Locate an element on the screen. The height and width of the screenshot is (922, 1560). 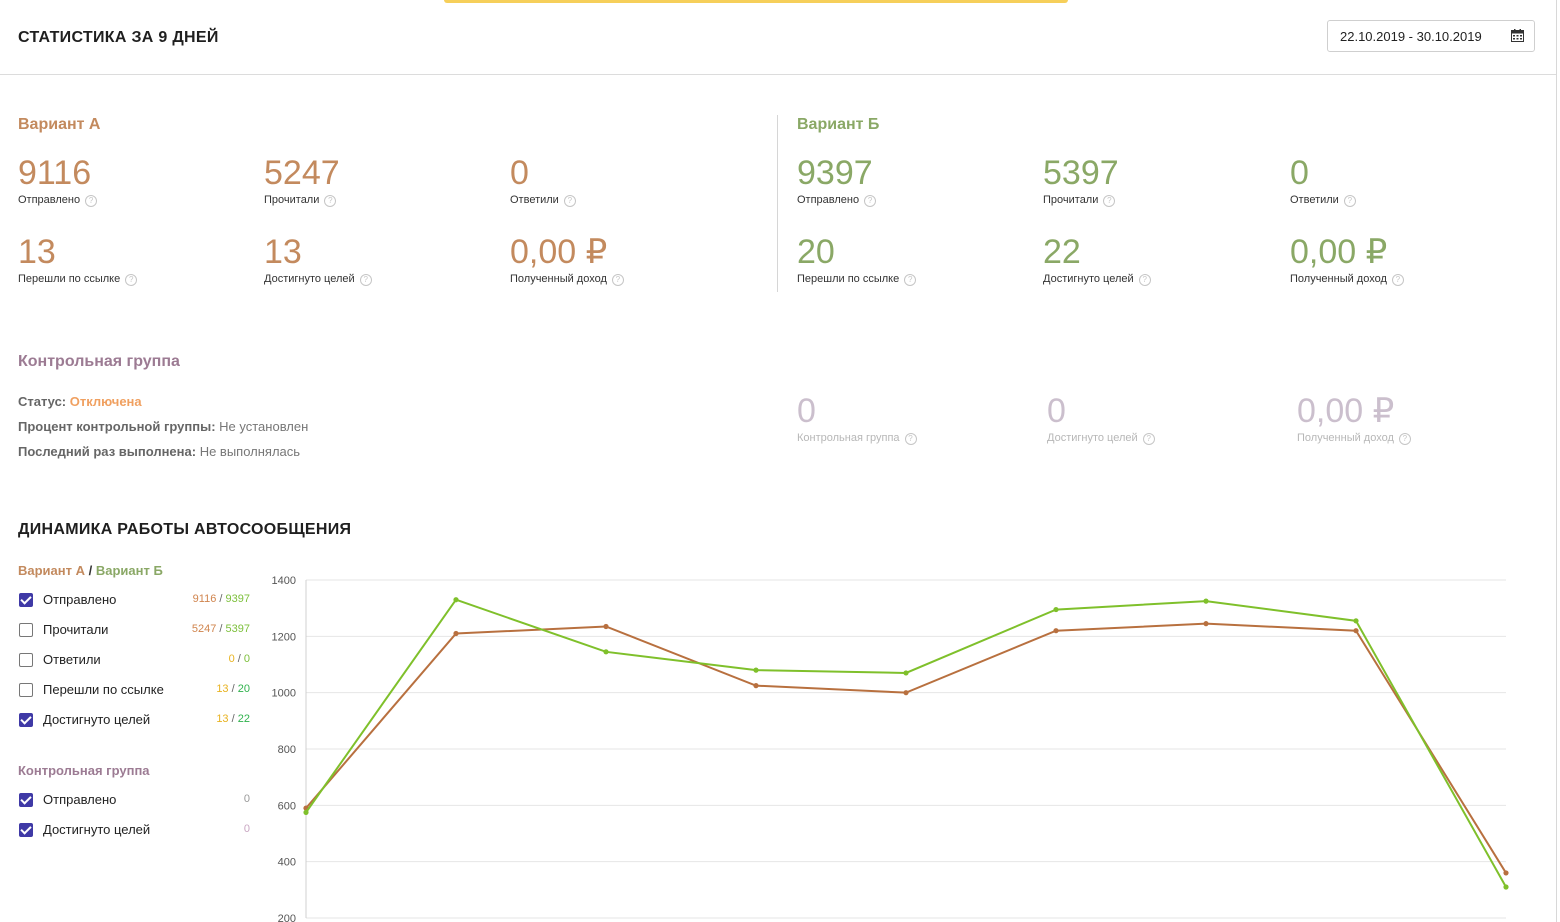
variant-a-clicks-value: 13 is located at coordinates (37, 252).